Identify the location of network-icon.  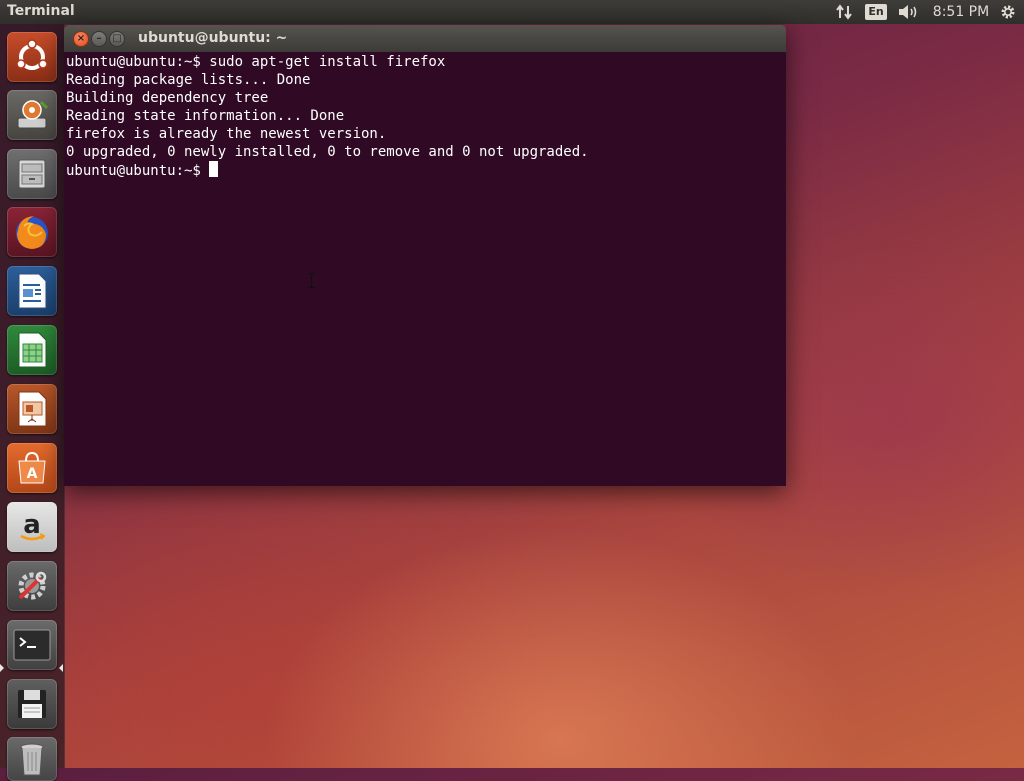
(844, 12).